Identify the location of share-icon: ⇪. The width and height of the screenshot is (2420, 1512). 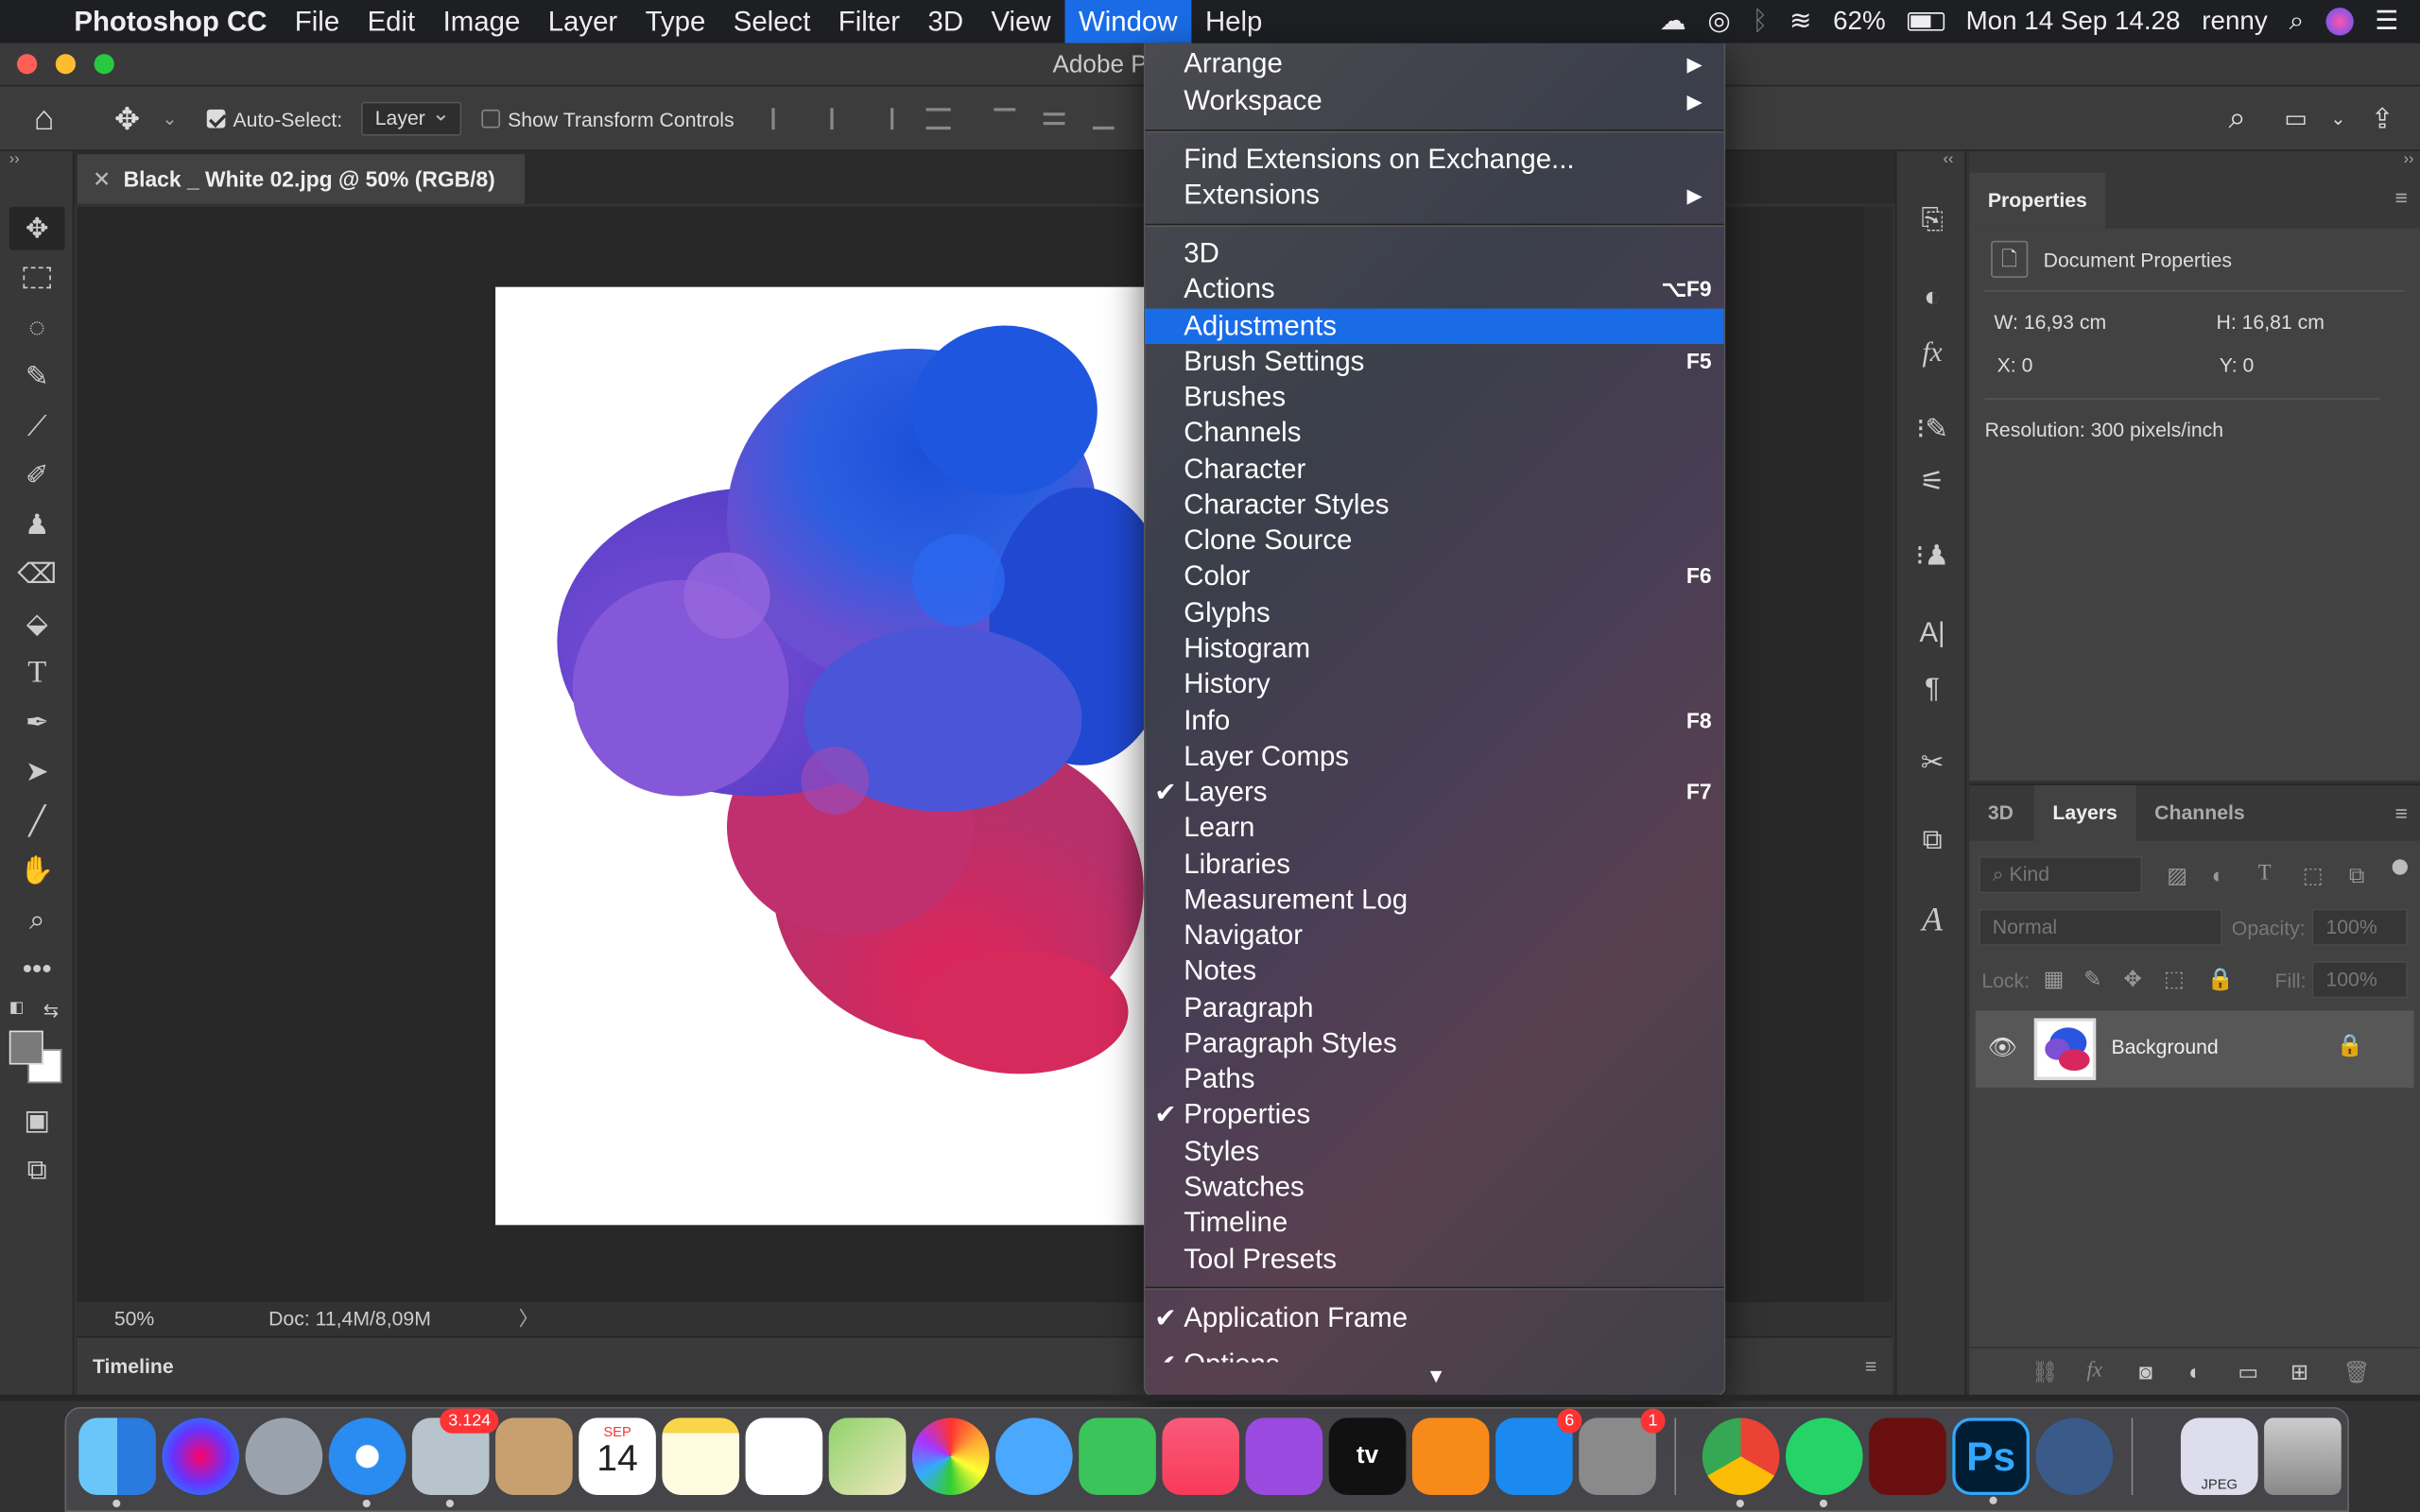
(2382, 118).